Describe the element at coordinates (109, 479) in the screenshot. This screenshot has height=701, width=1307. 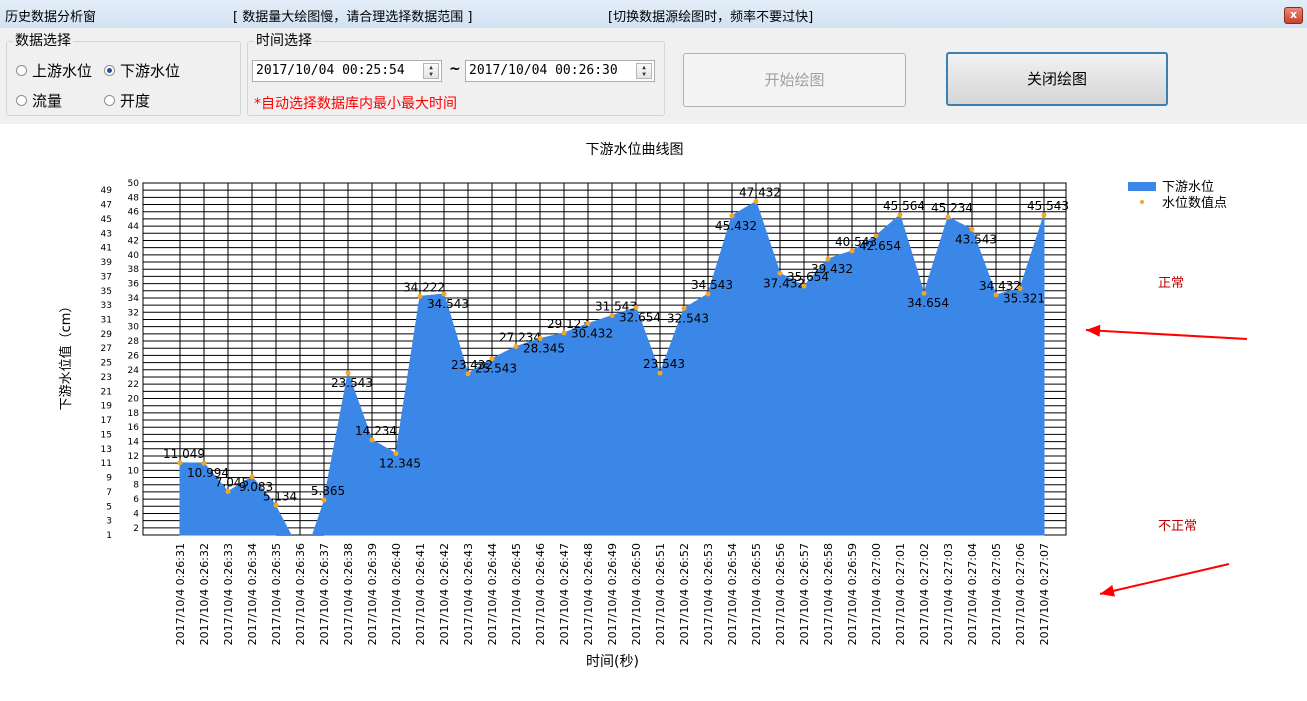
I see `y-tick-label: 9` at that location.